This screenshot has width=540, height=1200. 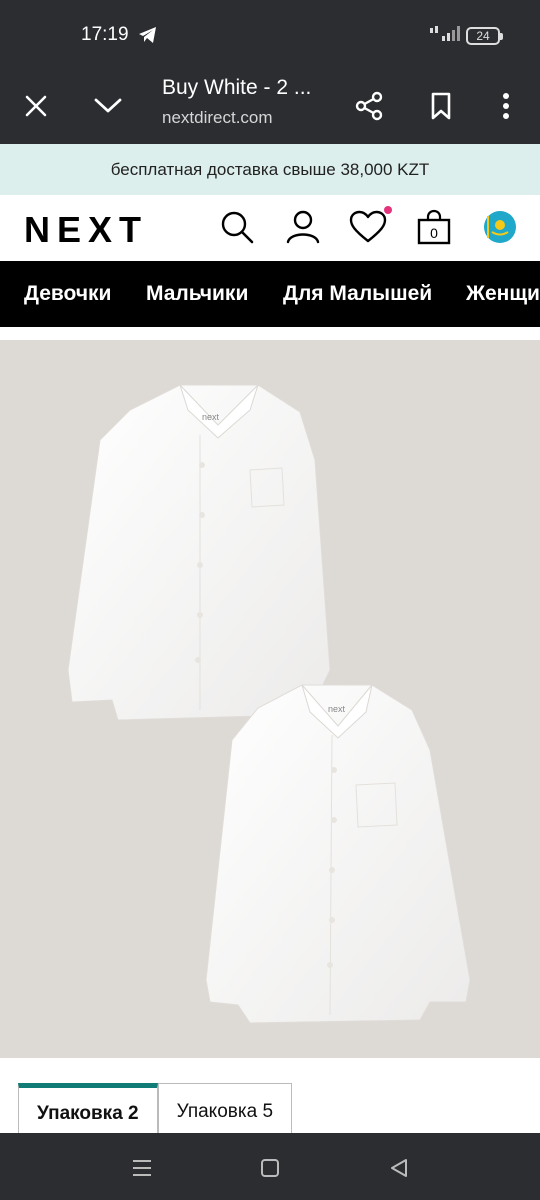 What do you see at coordinates (503, 294) in the screenshot?
I see `nav-item-women: Женщи` at bounding box center [503, 294].